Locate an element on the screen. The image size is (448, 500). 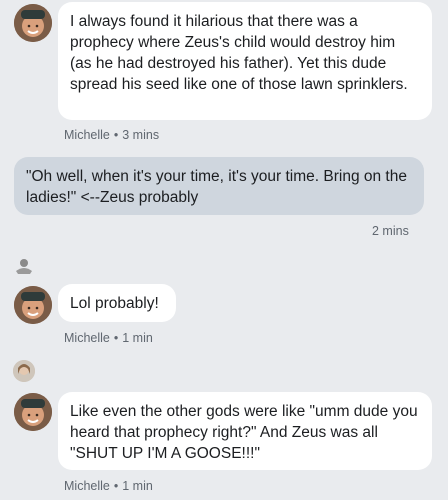
timestamp: 3 mins is located at coordinates (141, 135).